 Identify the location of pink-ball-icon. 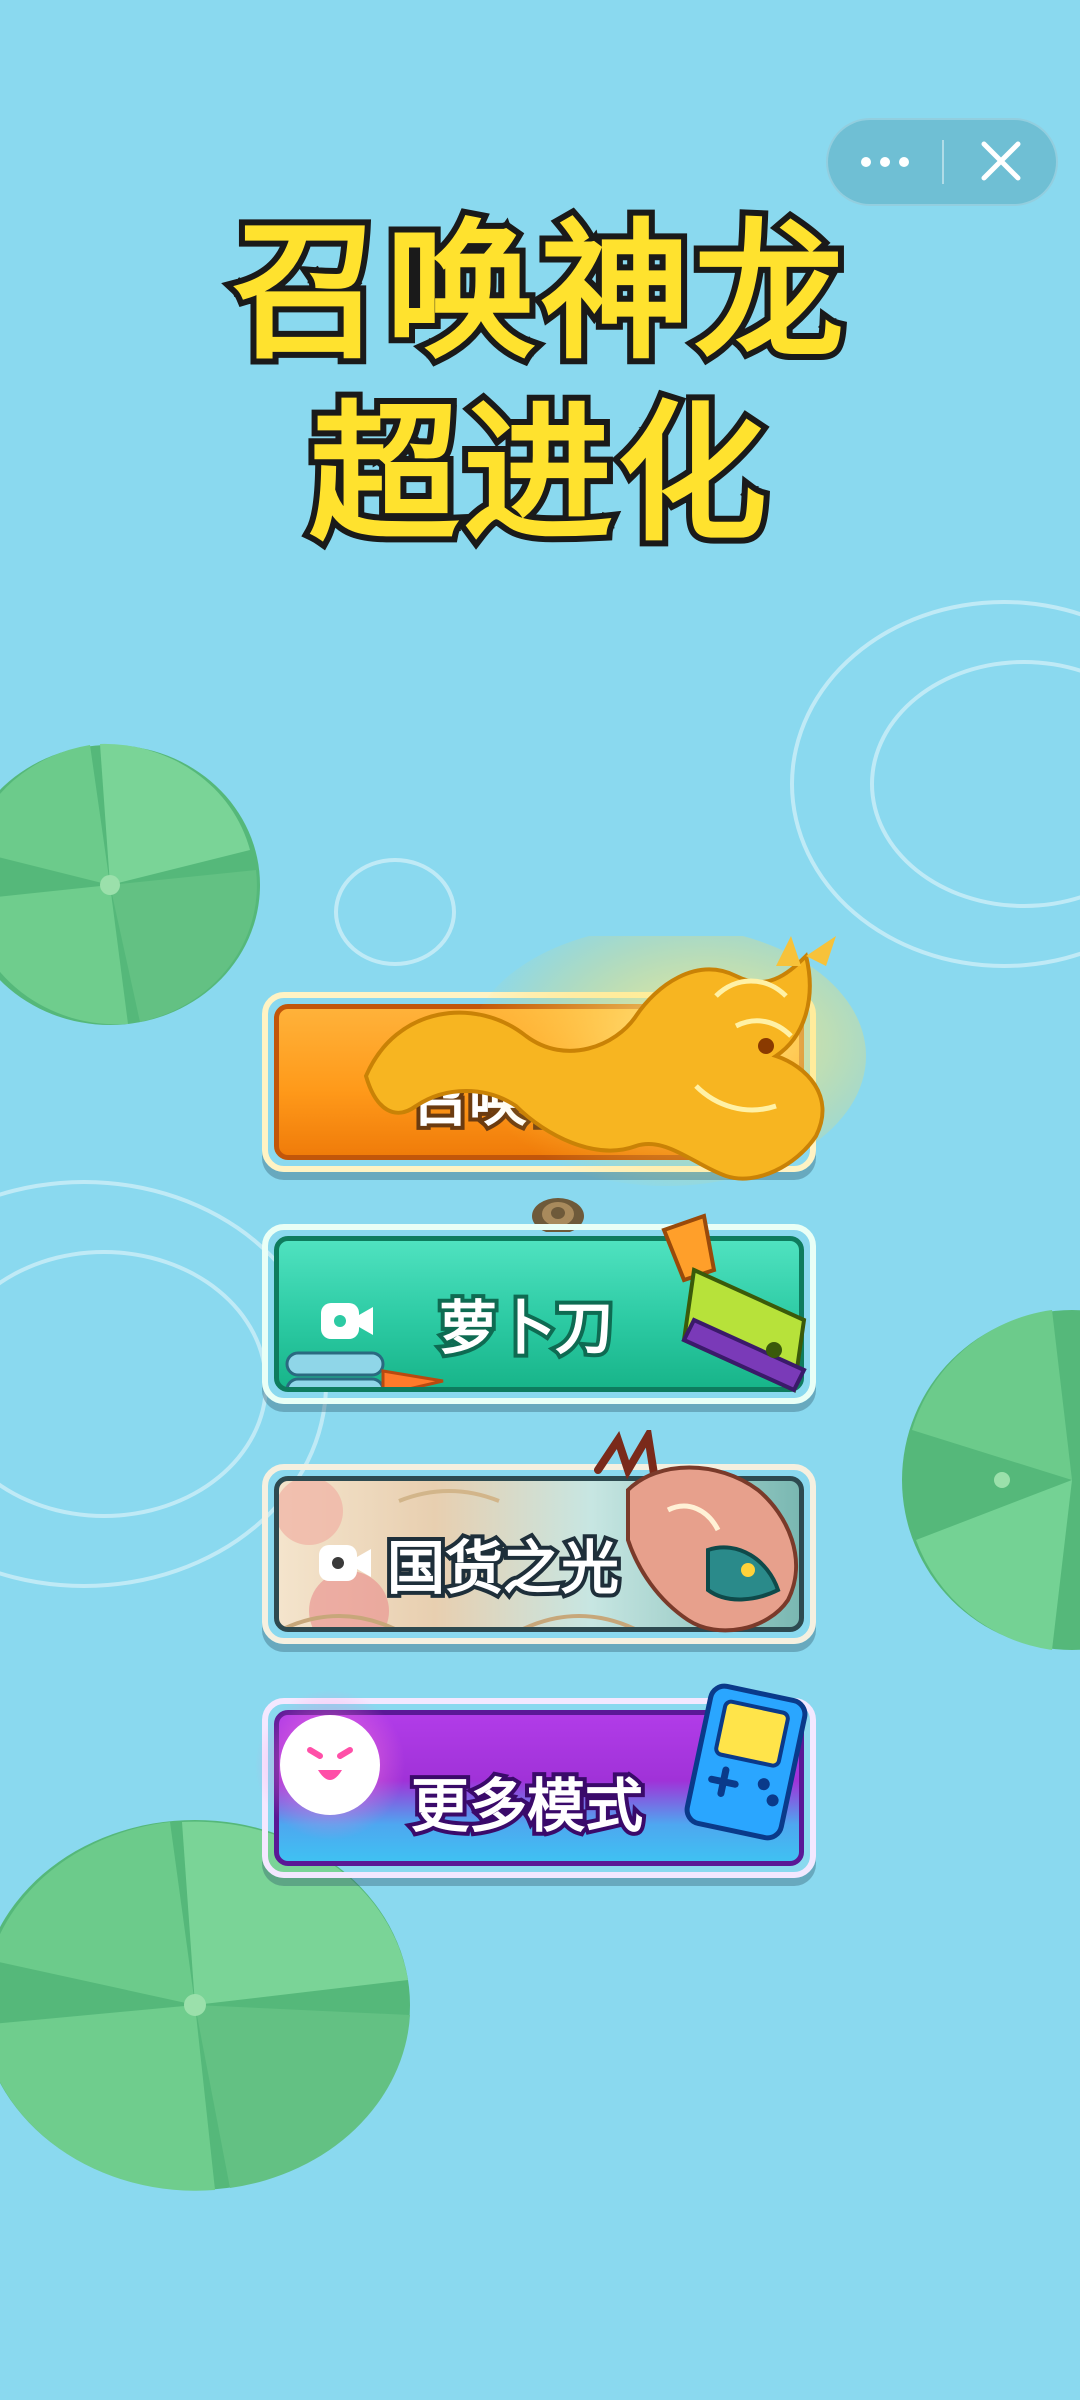
(330, 1765).